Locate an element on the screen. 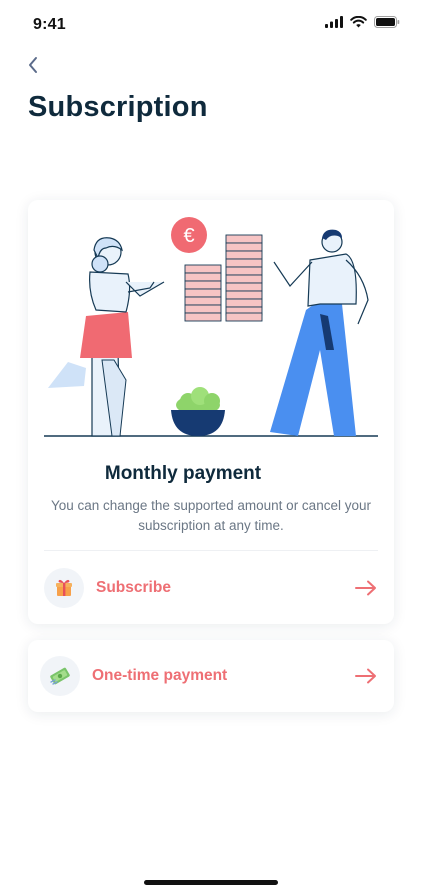  money-icon-wrapper is located at coordinates (60, 676).